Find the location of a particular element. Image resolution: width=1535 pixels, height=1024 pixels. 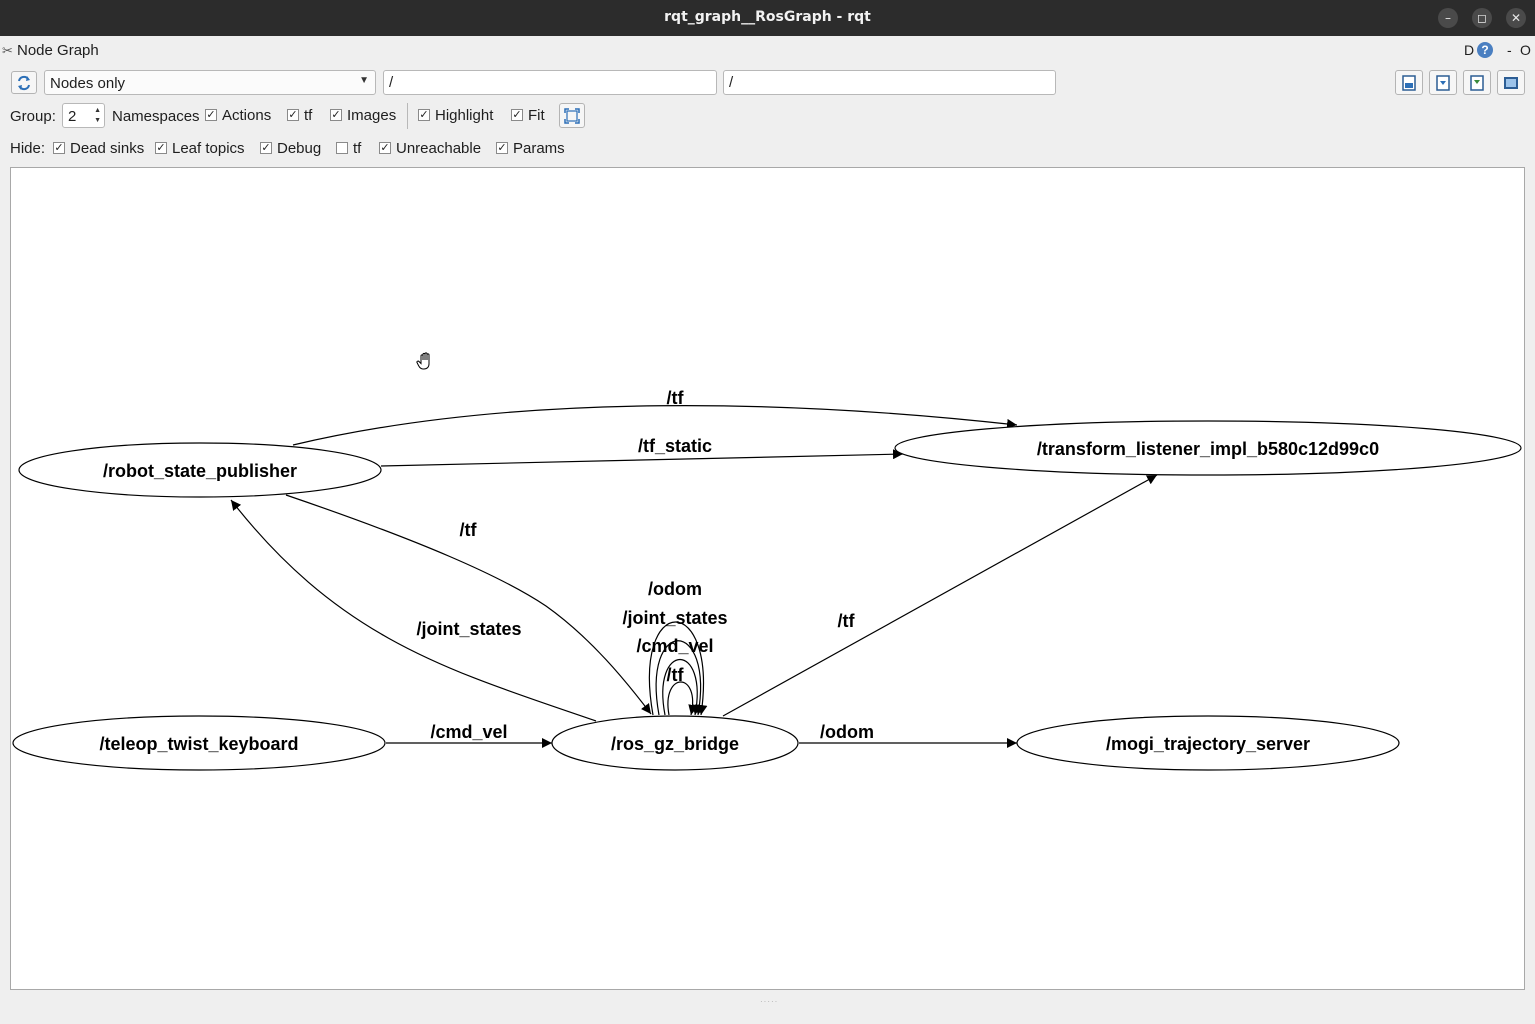

dock-close-button: O is located at coordinates (1525, 50).